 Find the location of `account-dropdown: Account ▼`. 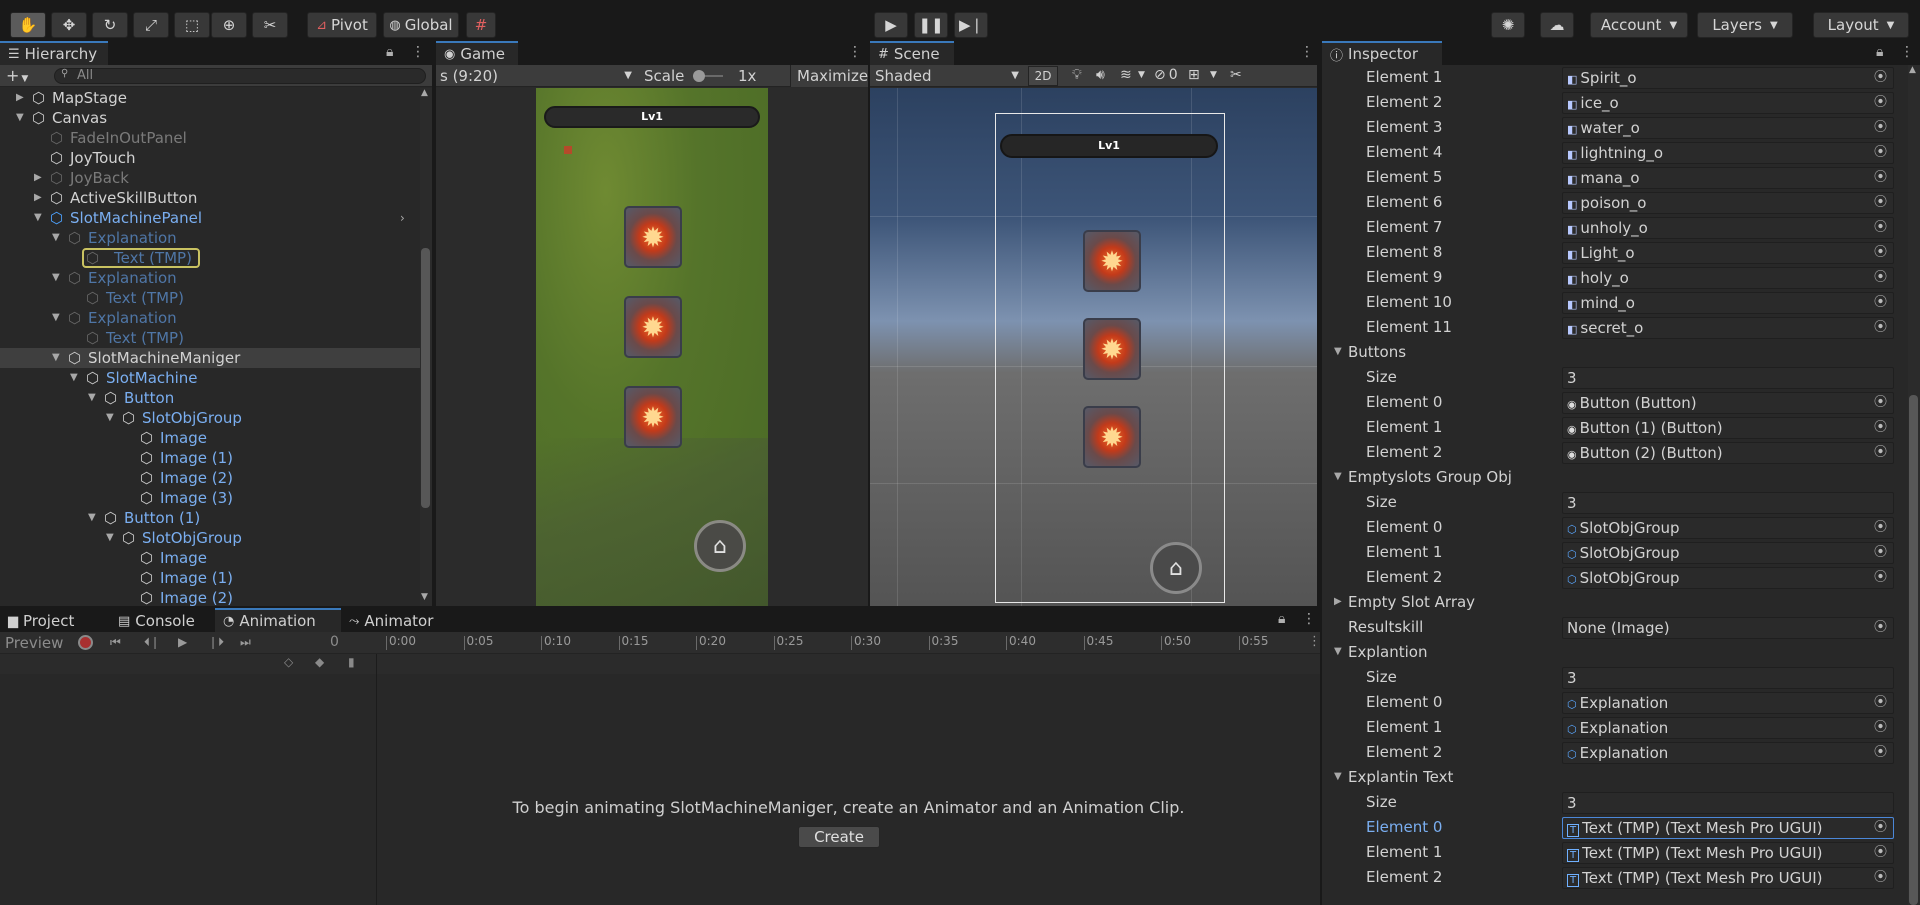

account-dropdown: Account ▼ is located at coordinates (1639, 25).